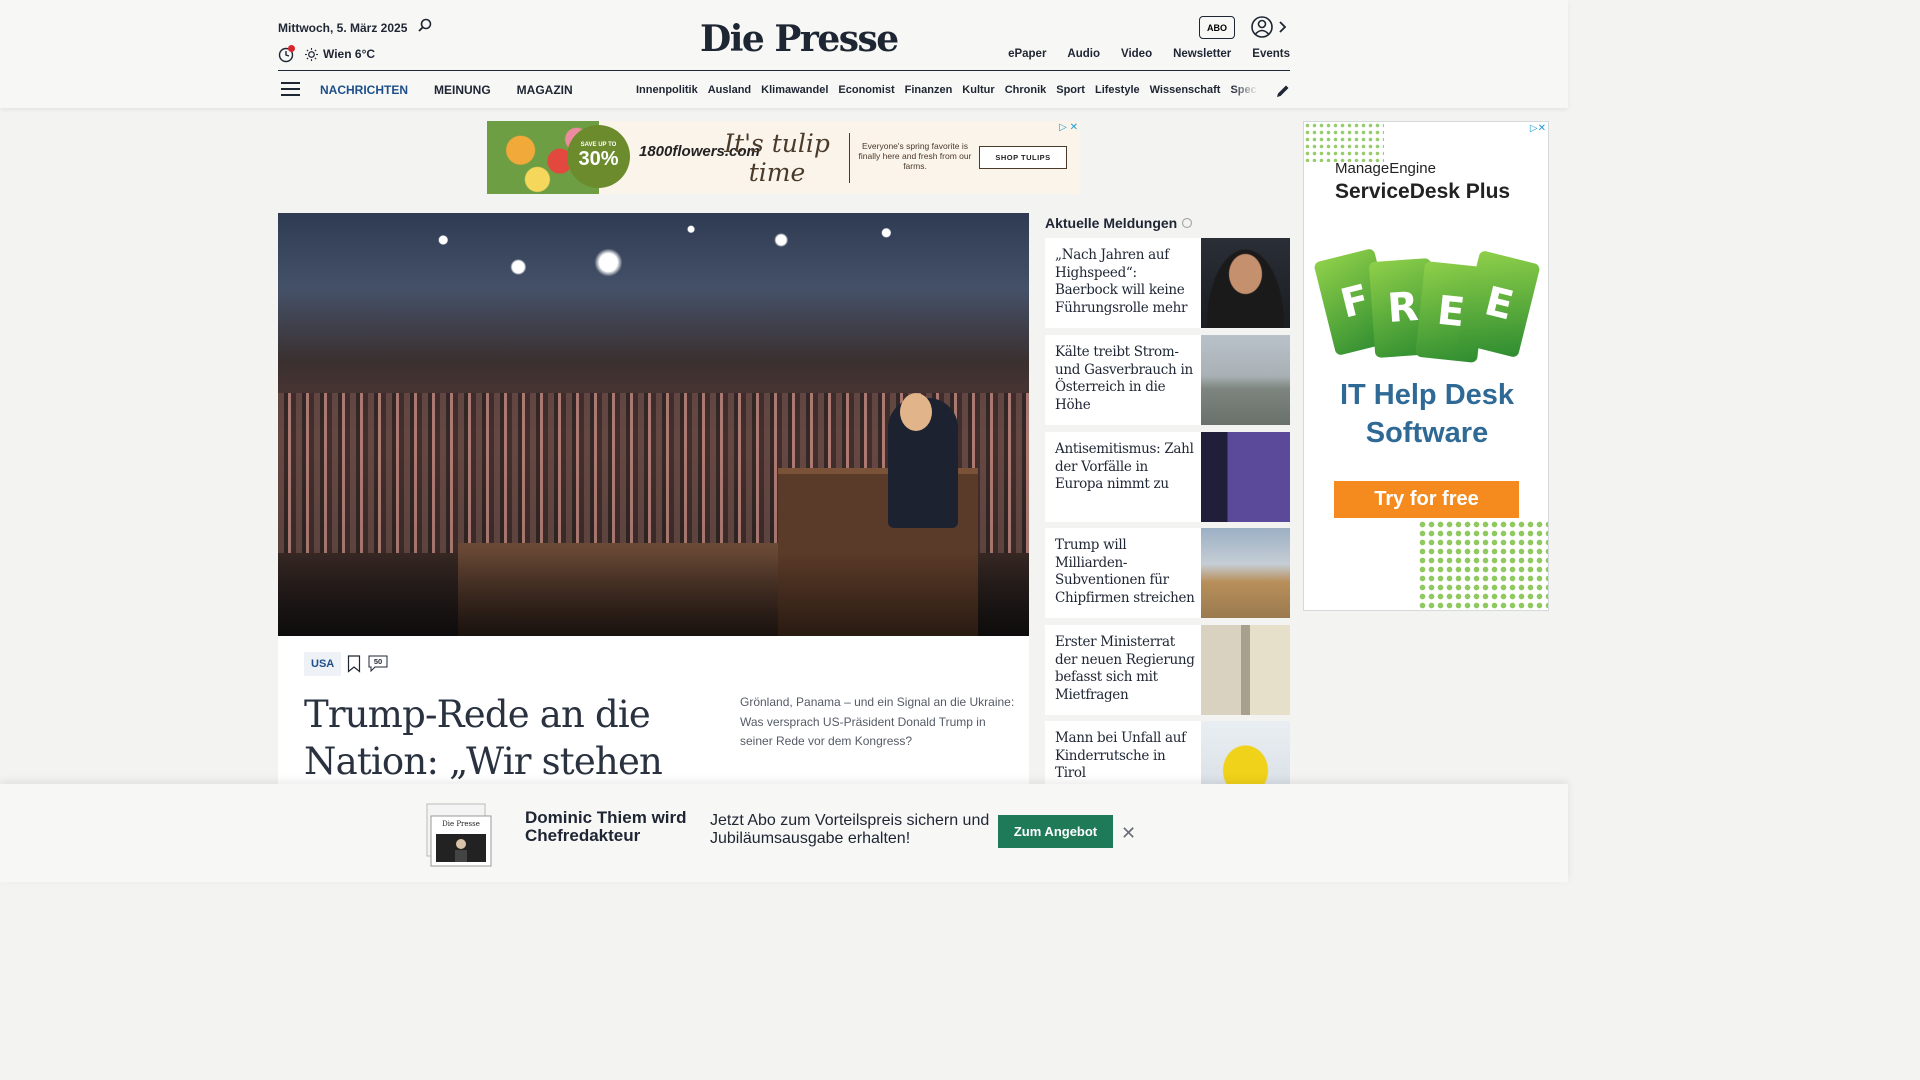 Image resolution: width=1920 pixels, height=1080 pixels. I want to click on history-icon, so click(287, 54).